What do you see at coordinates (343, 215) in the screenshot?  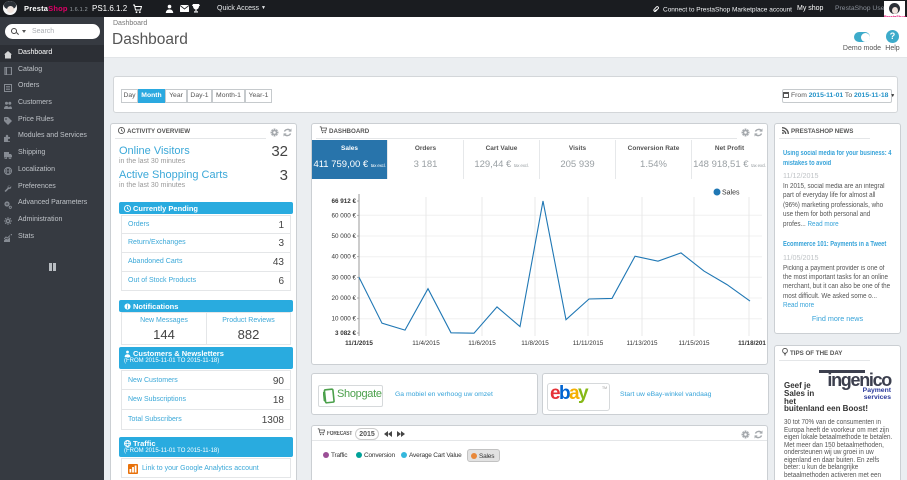 I see `svg-text: 60 000 €` at bounding box center [343, 215].